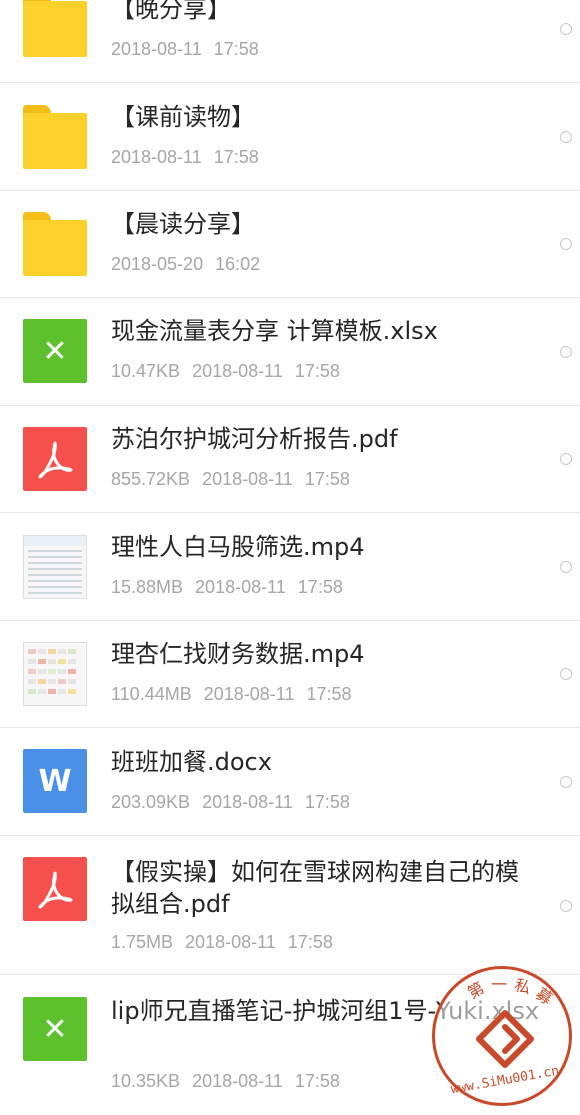 The height and width of the screenshot is (1115, 580). Describe the element at coordinates (146, 371) in the screenshot. I see `file-size: 10.47KB` at that location.